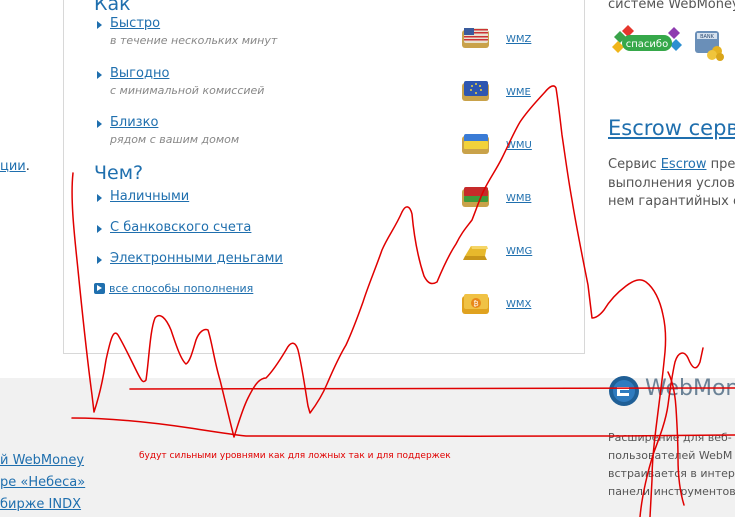  What do you see at coordinates (403, 427) in the screenshot?
I see `annotation-line-lower` at bounding box center [403, 427].